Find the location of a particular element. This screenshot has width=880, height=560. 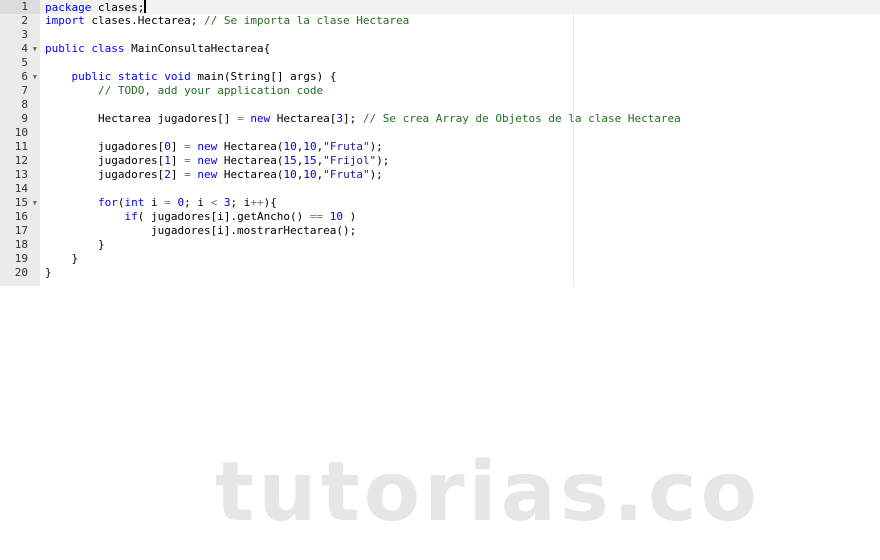

code-token-text: ){ is located at coordinates (270, 202).